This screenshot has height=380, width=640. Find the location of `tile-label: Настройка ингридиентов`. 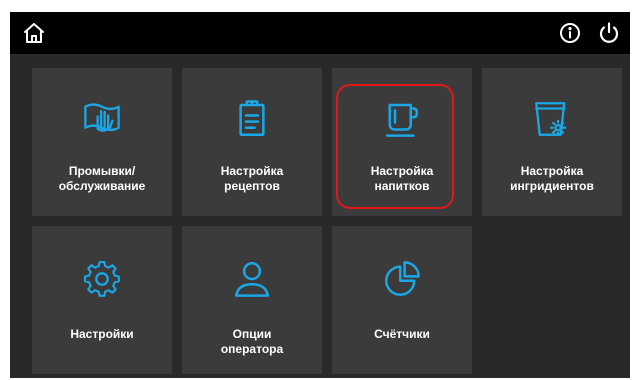

tile-label: Настройка ингридиентов is located at coordinates (552, 178).